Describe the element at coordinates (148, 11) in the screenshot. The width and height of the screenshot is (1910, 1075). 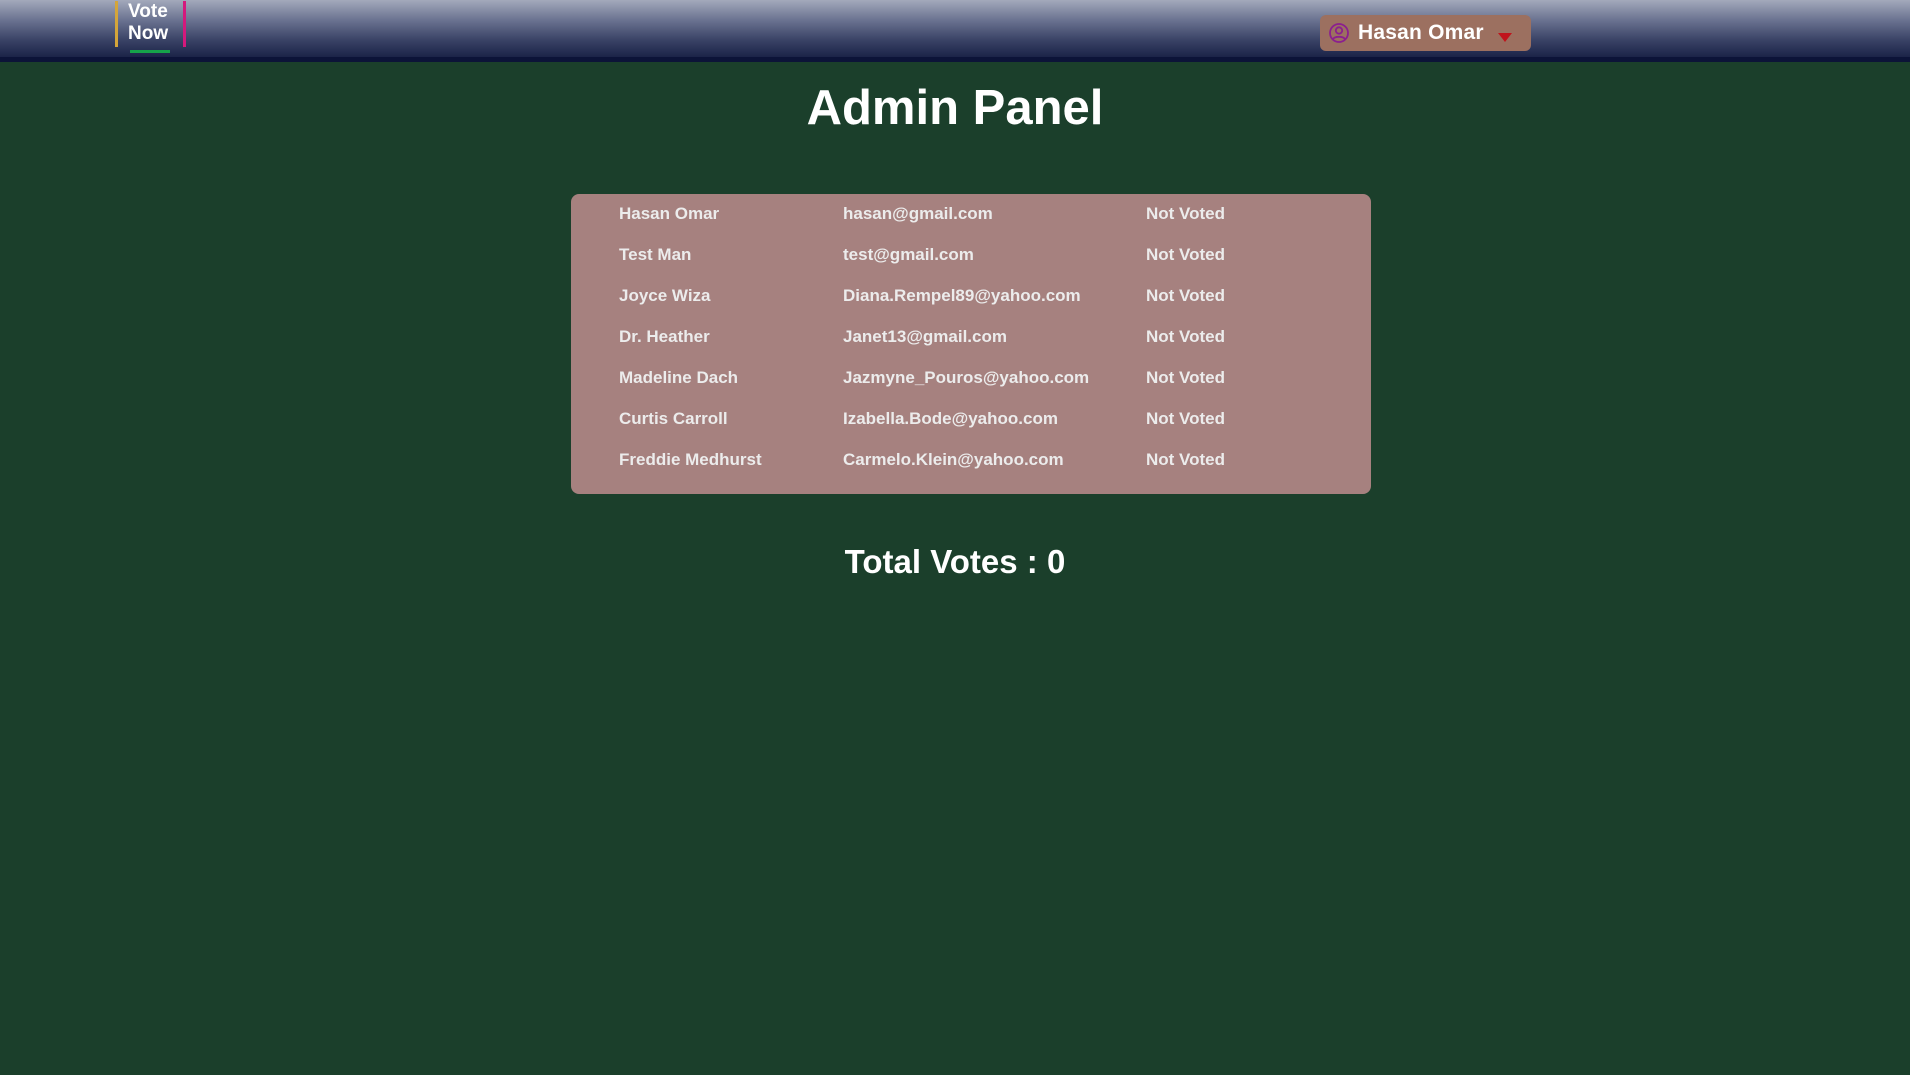
I see `logo-line-vote: Vote` at that location.